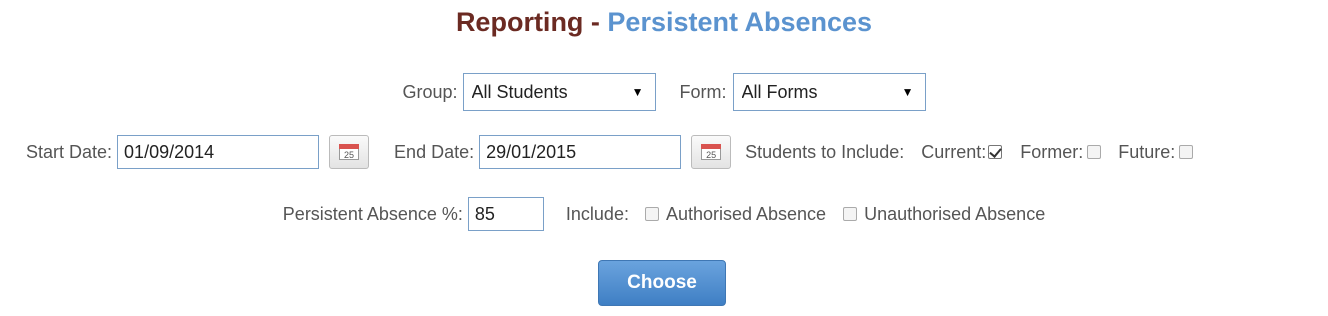 The width and height of the screenshot is (1328, 316). What do you see at coordinates (597, 213) in the screenshot?
I see `include-label: Include:` at bounding box center [597, 213].